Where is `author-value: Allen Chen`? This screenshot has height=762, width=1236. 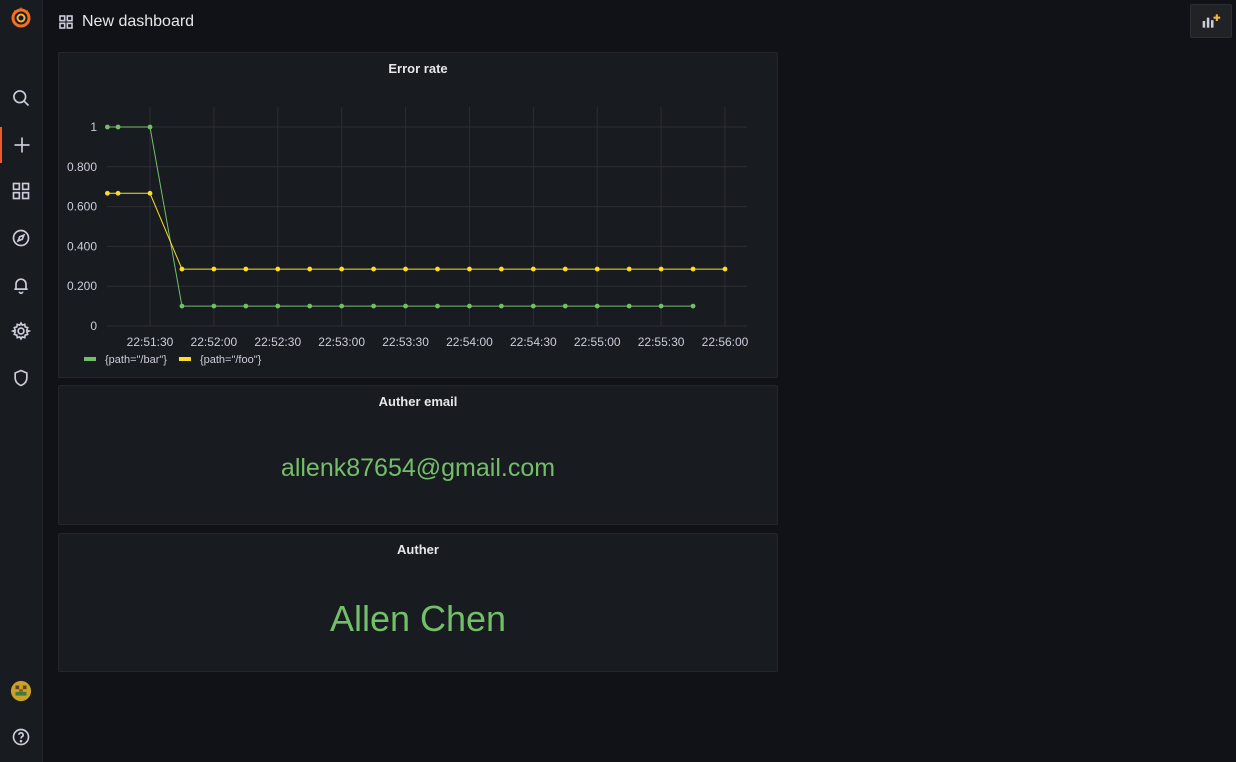
author-value: Allen Chen is located at coordinates (418, 618).